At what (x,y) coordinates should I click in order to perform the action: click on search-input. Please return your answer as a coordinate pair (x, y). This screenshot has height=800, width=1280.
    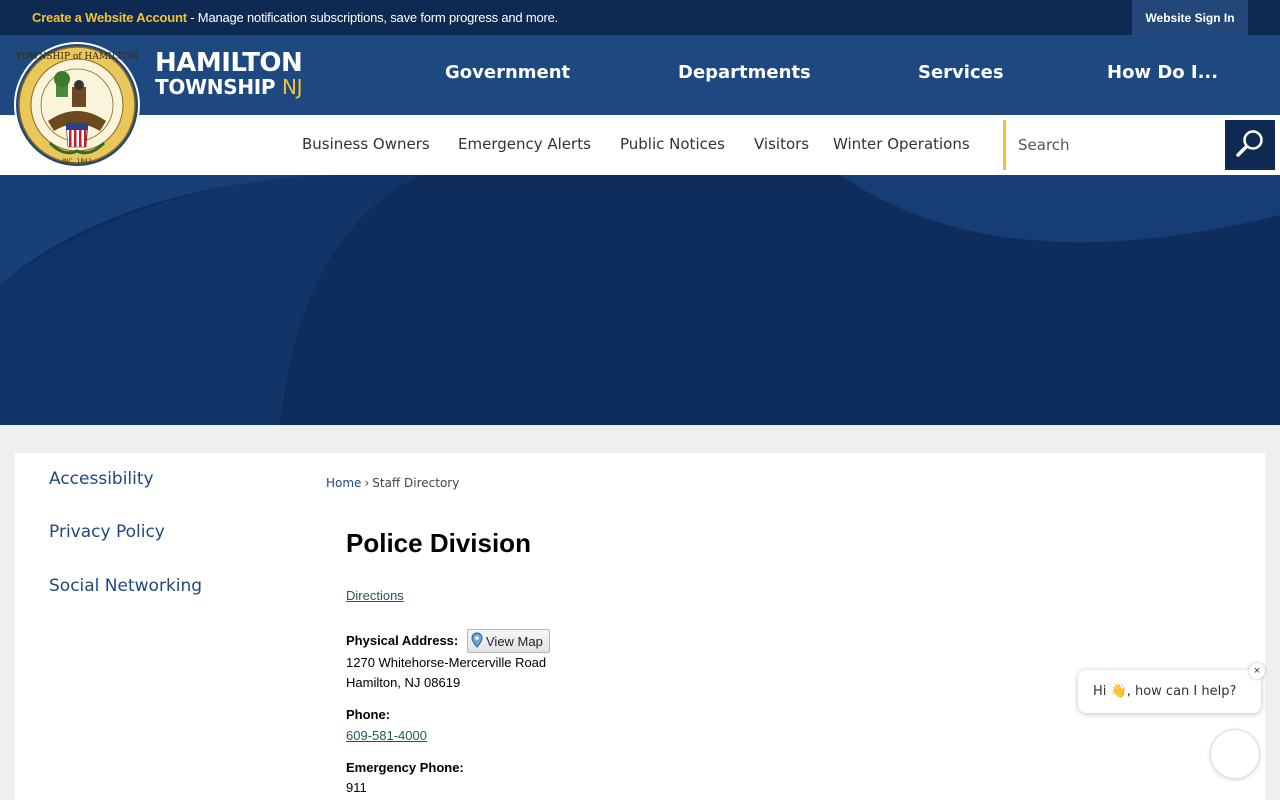
    Looking at the image, I should click on (1115, 145).